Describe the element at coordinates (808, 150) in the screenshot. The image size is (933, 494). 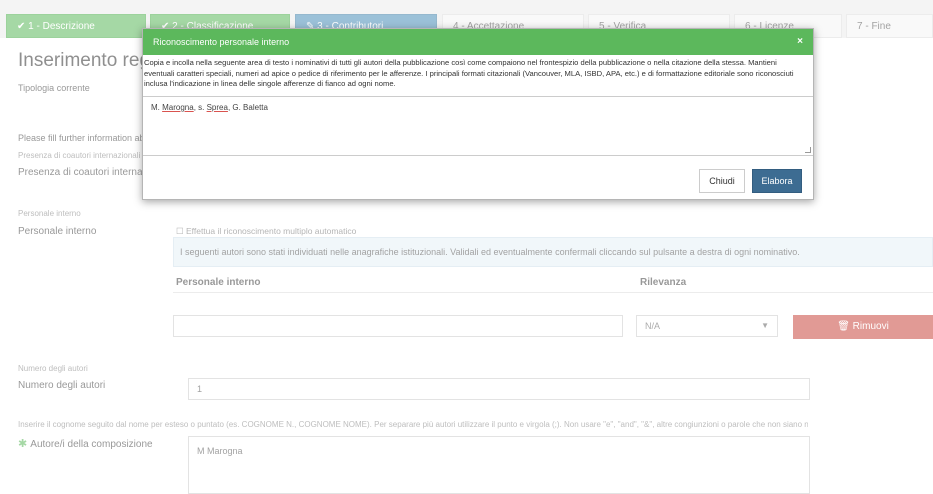
I see `resize-handle` at that location.